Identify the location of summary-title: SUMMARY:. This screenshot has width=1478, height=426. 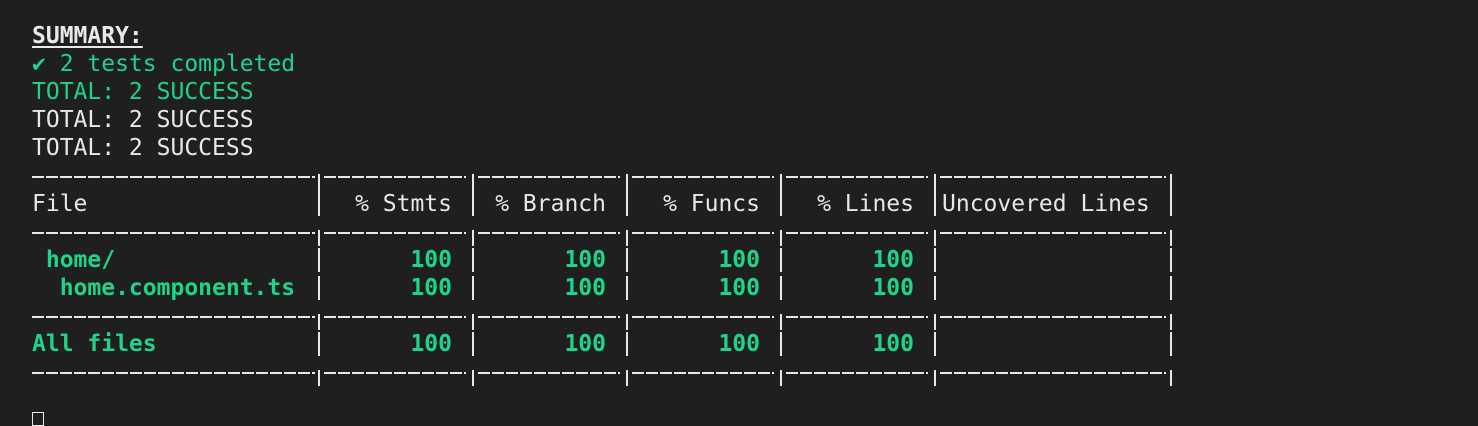
(87, 36).